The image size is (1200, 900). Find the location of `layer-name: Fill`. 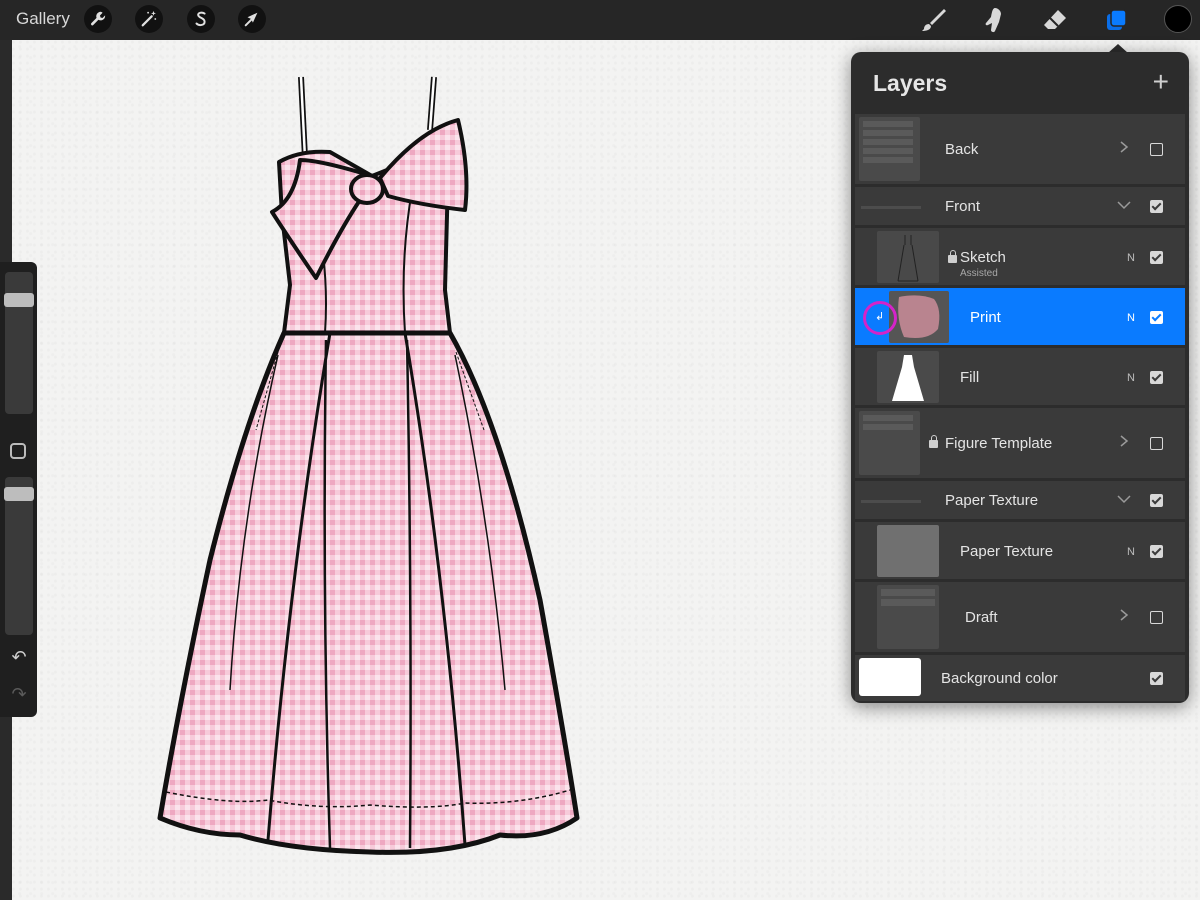

layer-name: Fill is located at coordinates (970, 377).